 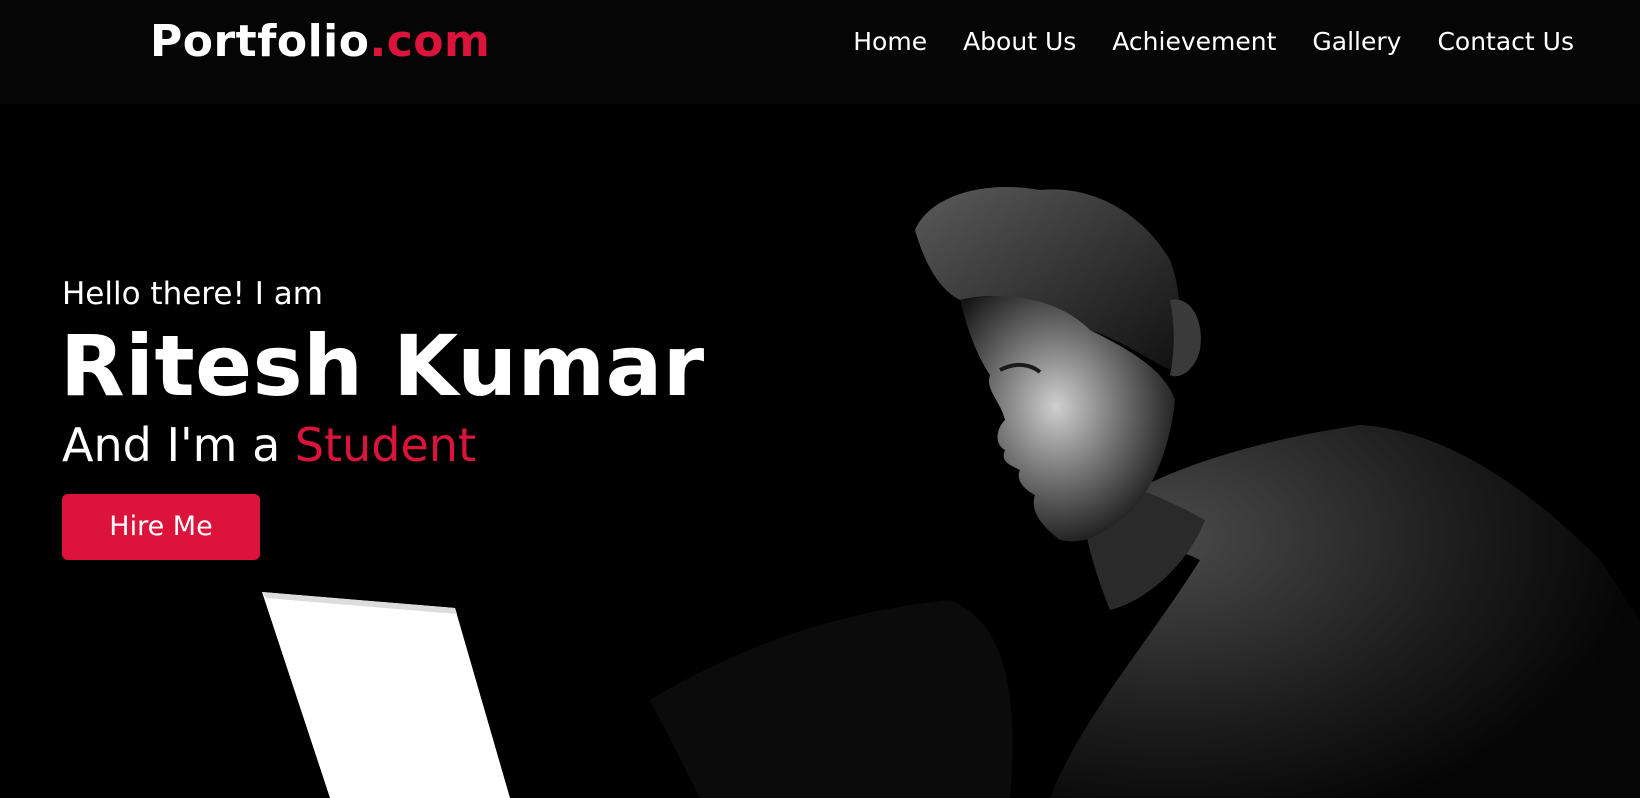 I want to click on nav-item-contact-us: Contact Us, so click(x=1505, y=42).